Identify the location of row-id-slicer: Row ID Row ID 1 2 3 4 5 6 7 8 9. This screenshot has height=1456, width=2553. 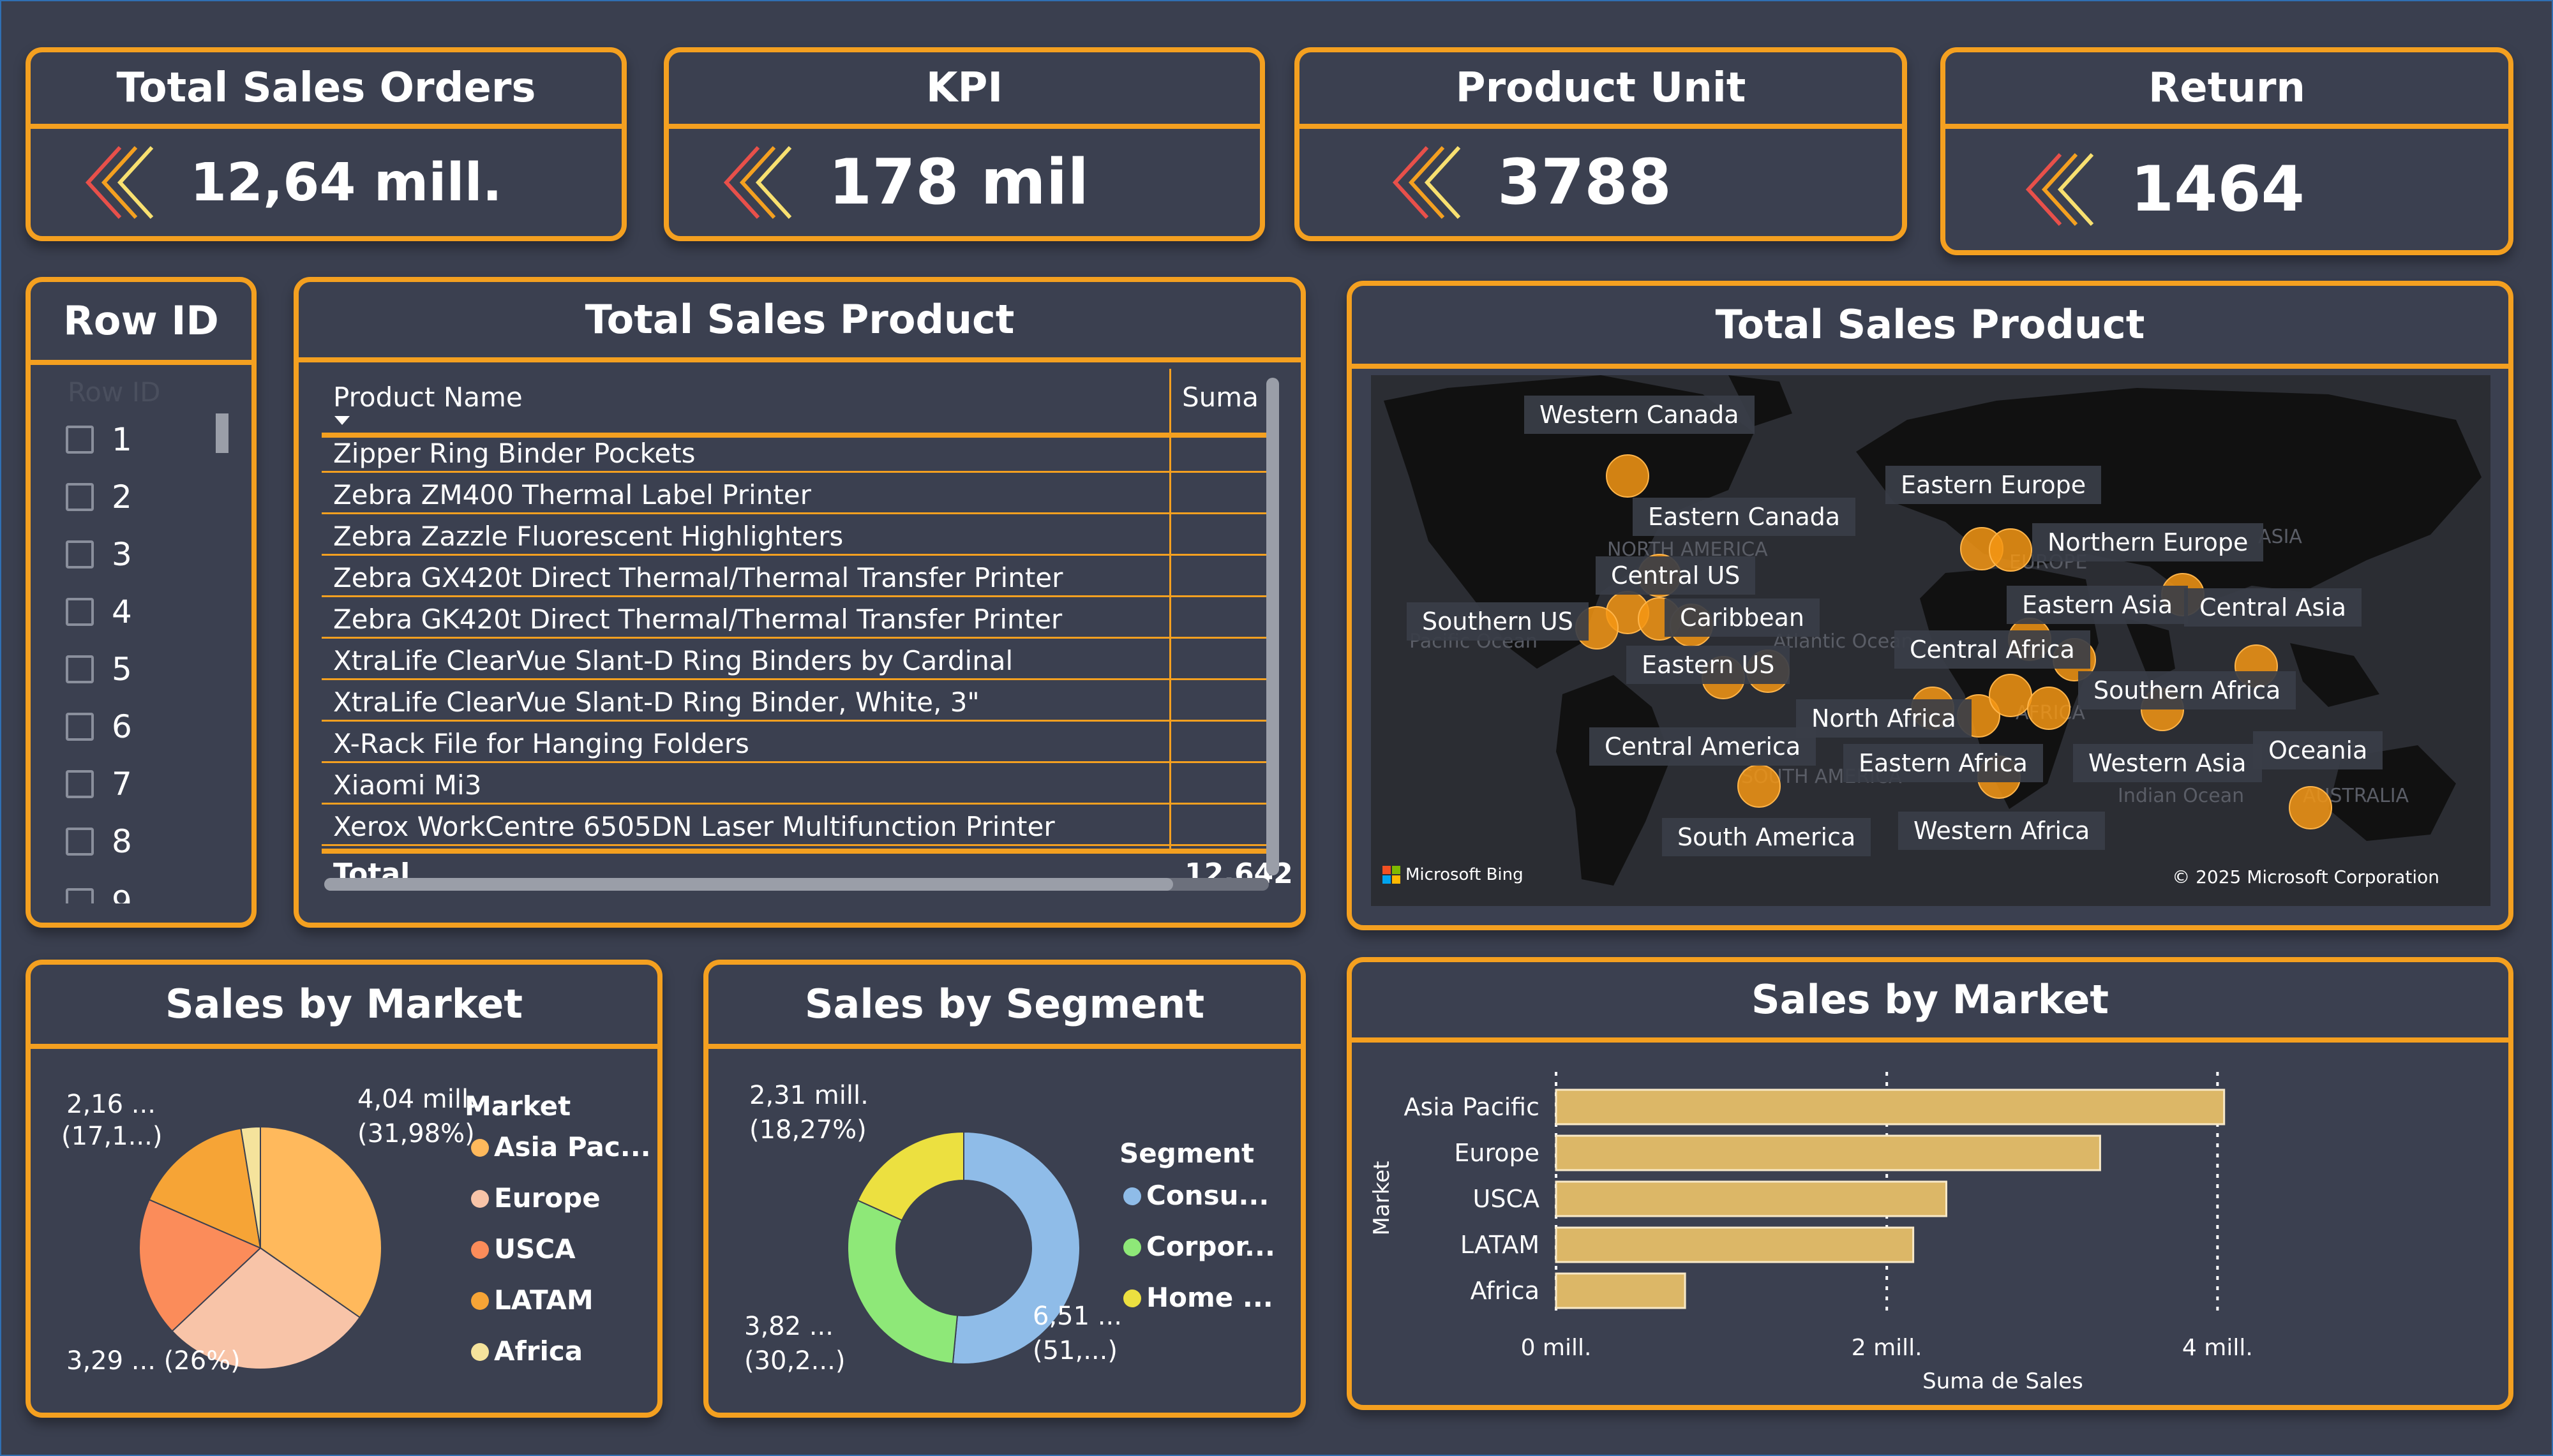
(141, 602).